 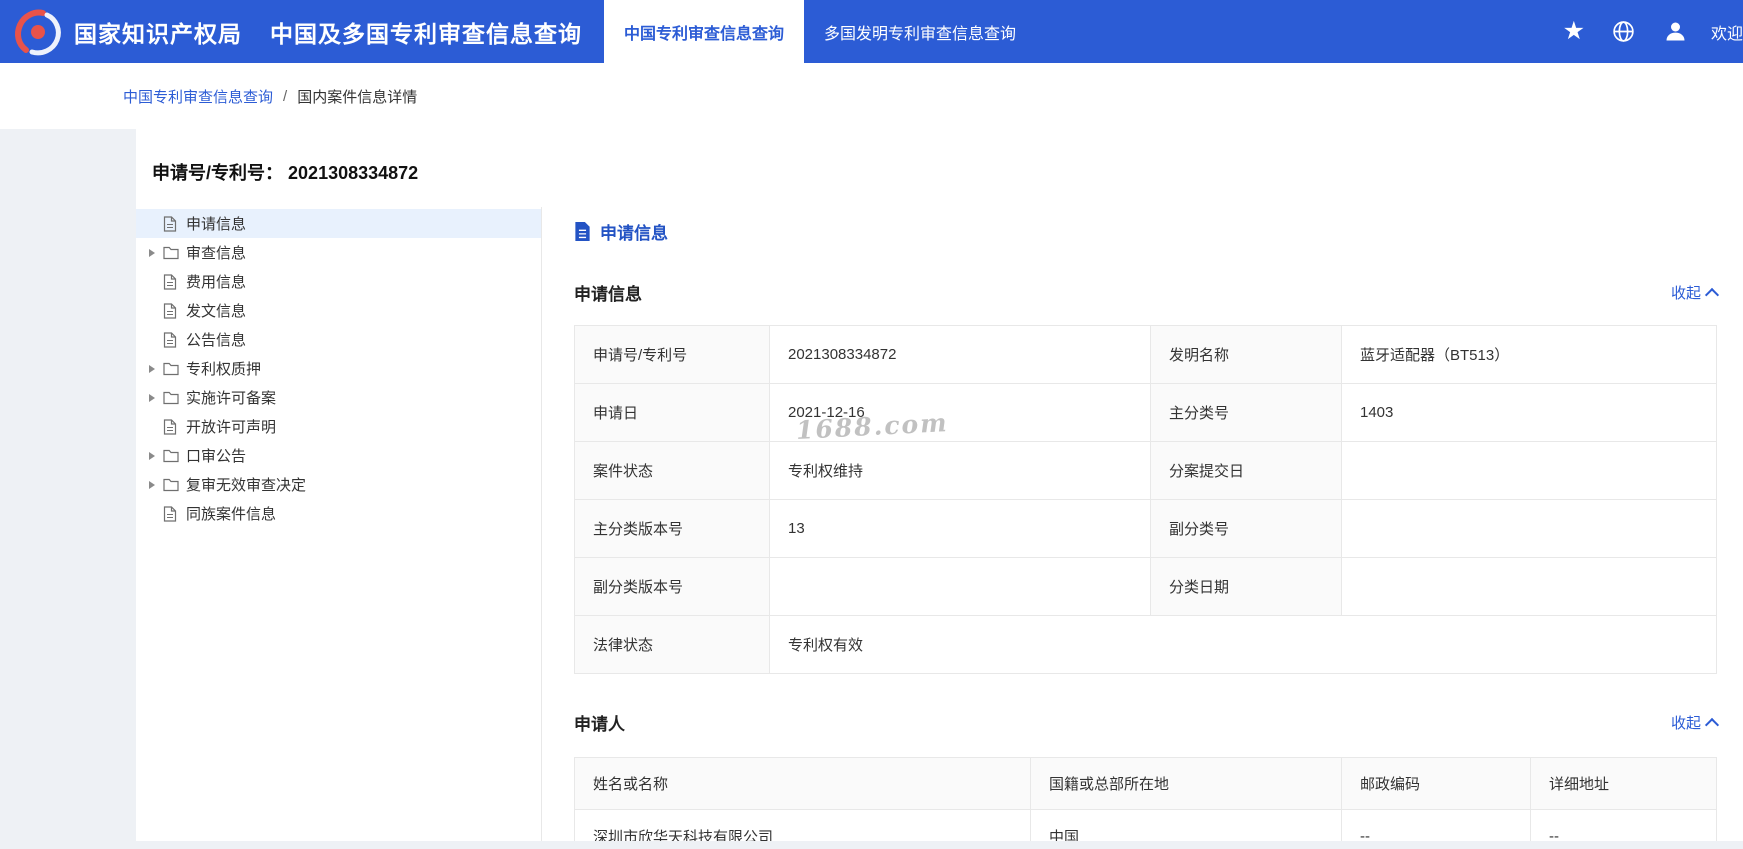 What do you see at coordinates (1147, 292) in the screenshot?
I see `application-section-header: 申请信息 收起` at bounding box center [1147, 292].